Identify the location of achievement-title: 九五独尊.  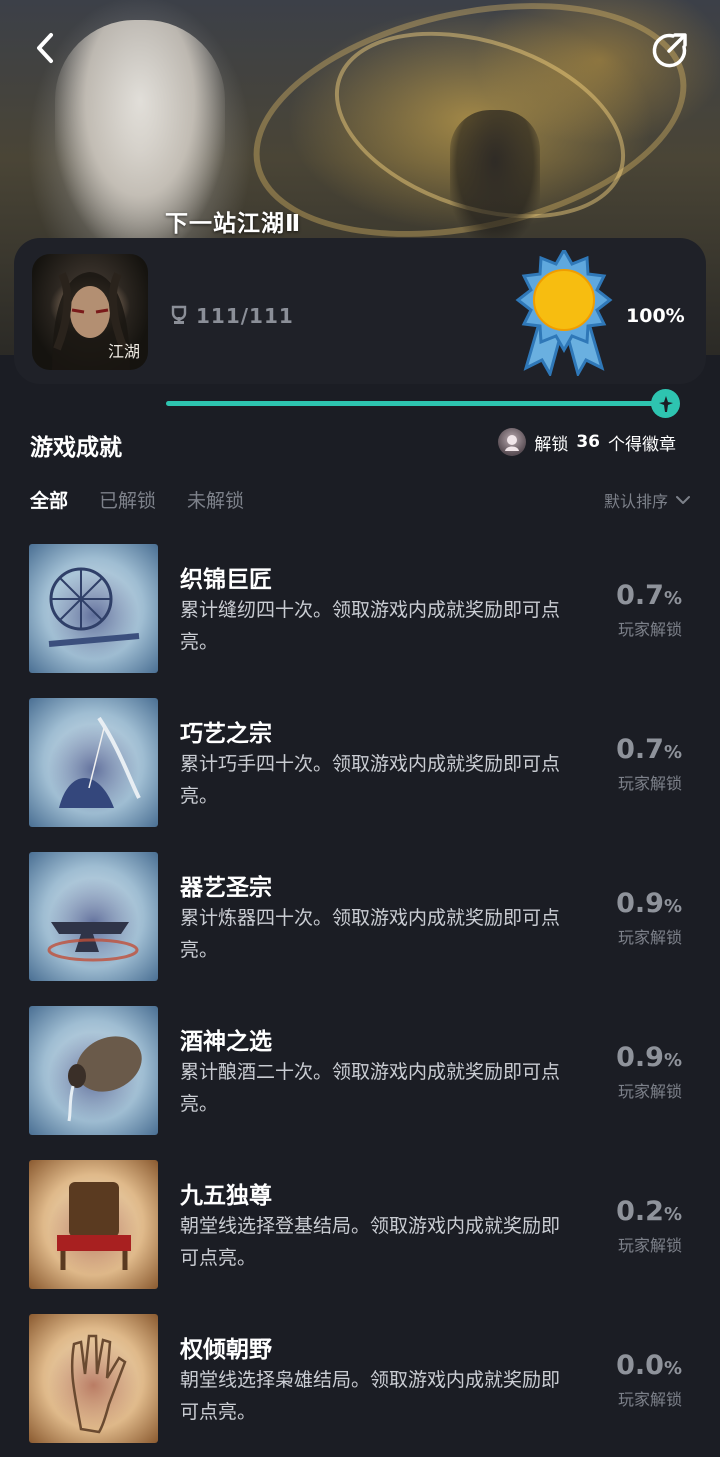
(226, 1196).